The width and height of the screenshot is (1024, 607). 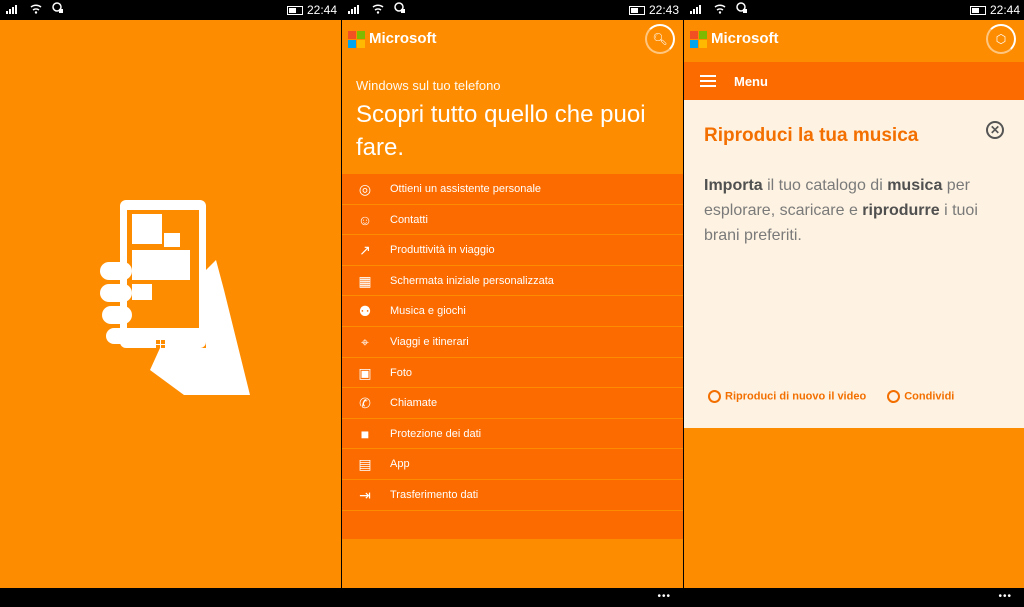 What do you see at coordinates (512, 39) in the screenshot?
I see `app-header: Microsoft 🔍︎` at bounding box center [512, 39].